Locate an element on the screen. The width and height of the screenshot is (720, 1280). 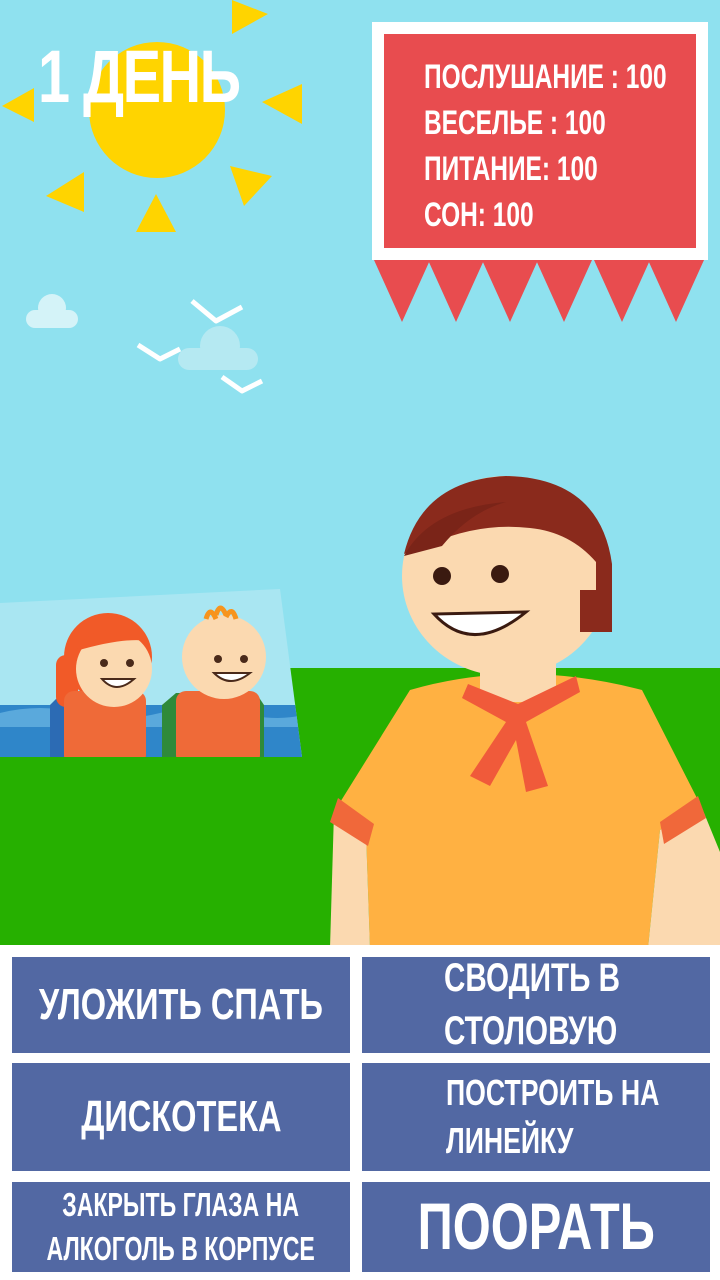
disco-label: ДИСКОТЕКА is located at coordinates (181, 1116).